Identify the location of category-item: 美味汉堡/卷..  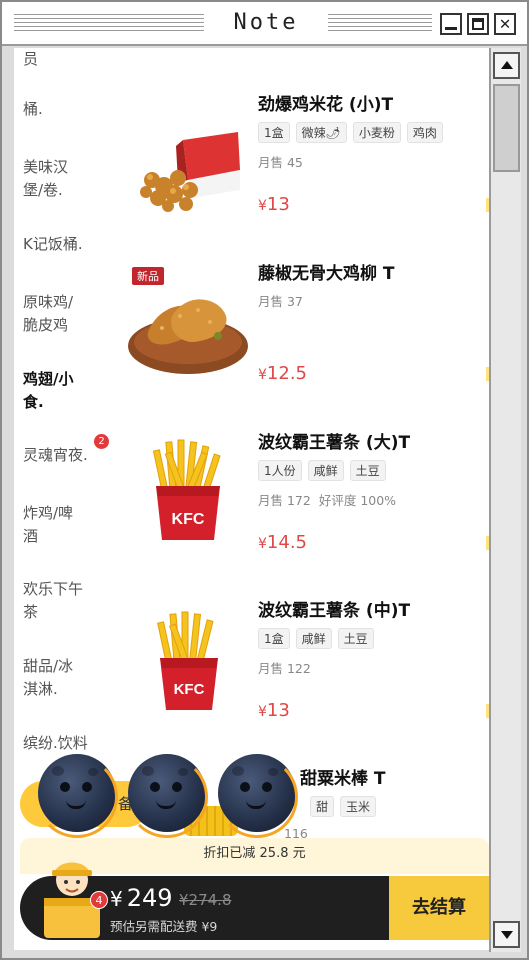
(55, 179).